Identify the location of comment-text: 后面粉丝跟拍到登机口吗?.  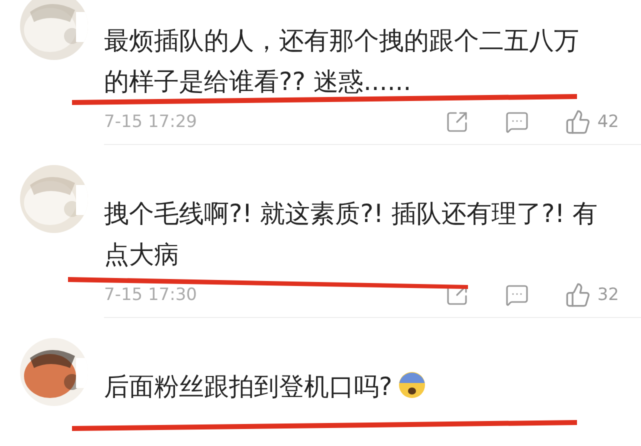
(351, 386).